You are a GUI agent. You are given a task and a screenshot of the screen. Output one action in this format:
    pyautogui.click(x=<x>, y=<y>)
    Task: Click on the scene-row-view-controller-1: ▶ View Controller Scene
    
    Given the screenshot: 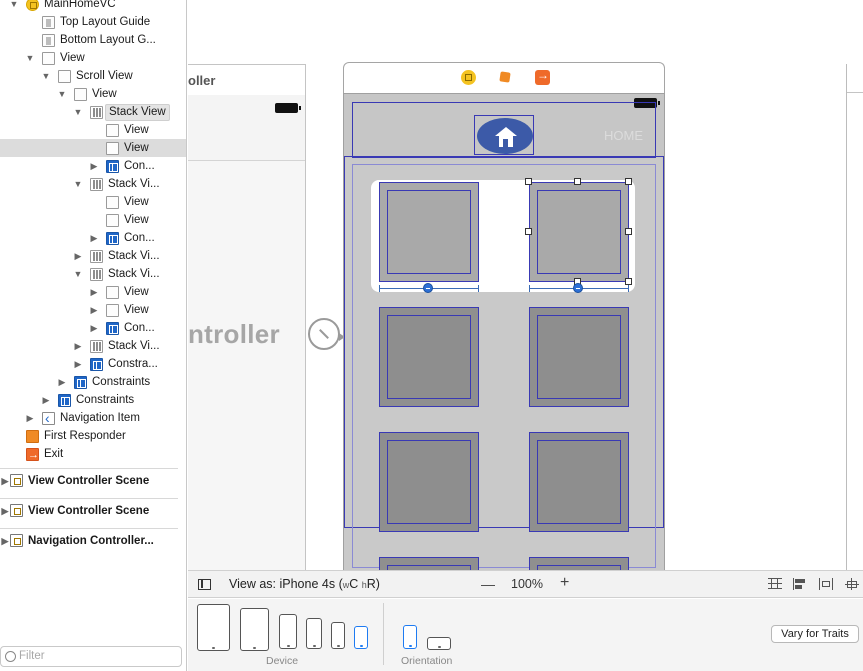 What is the action you would take?
    pyautogui.click(x=89, y=480)
    